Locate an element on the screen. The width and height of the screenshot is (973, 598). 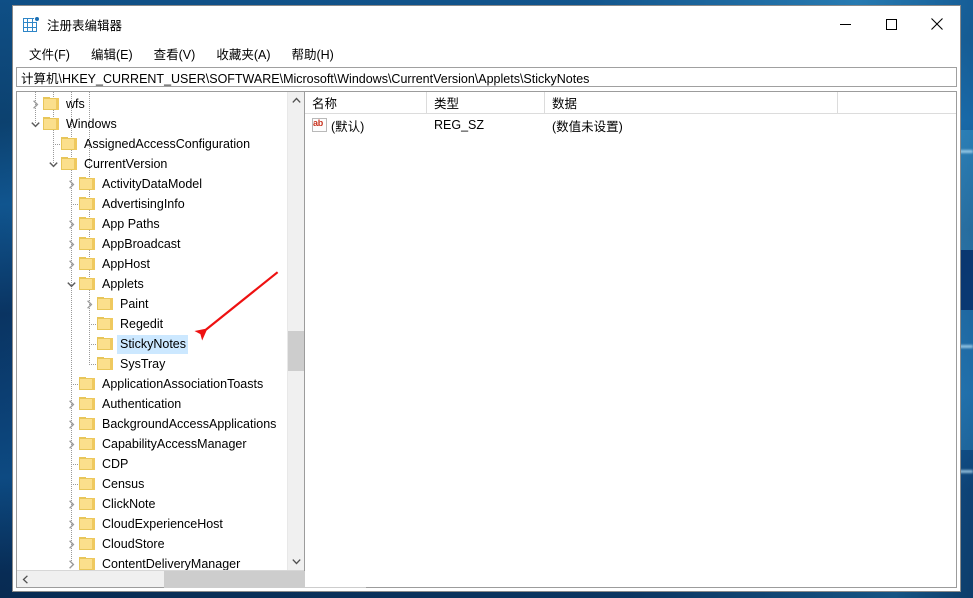
column-header-name: 名称 is located at coordinates (366, 102).